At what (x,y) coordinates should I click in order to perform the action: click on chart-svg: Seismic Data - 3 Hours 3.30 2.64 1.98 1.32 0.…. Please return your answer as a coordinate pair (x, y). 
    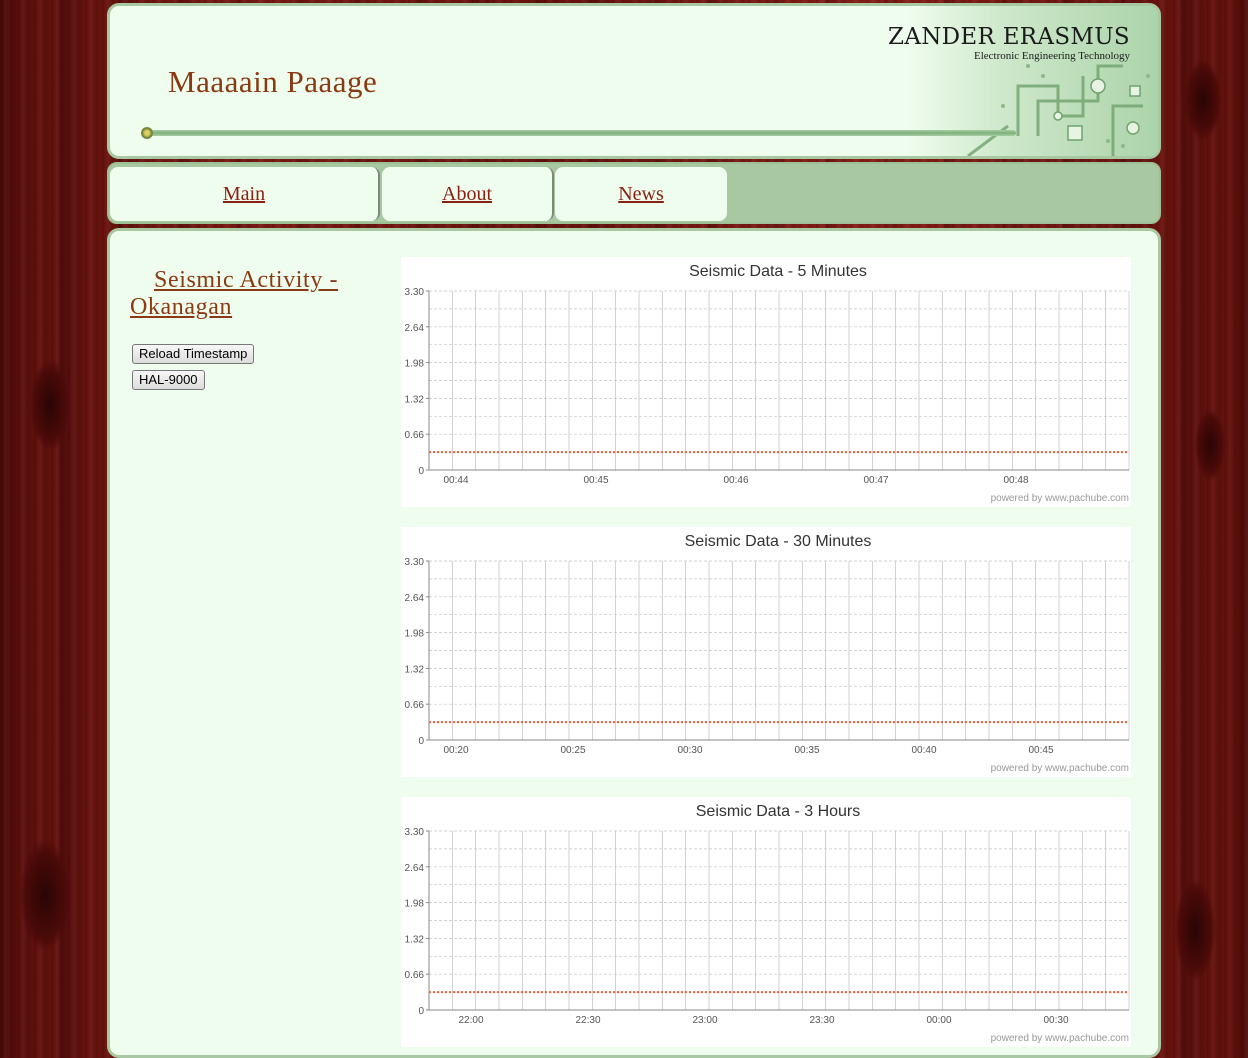
    Looking at the image, I should click on (767, 923).